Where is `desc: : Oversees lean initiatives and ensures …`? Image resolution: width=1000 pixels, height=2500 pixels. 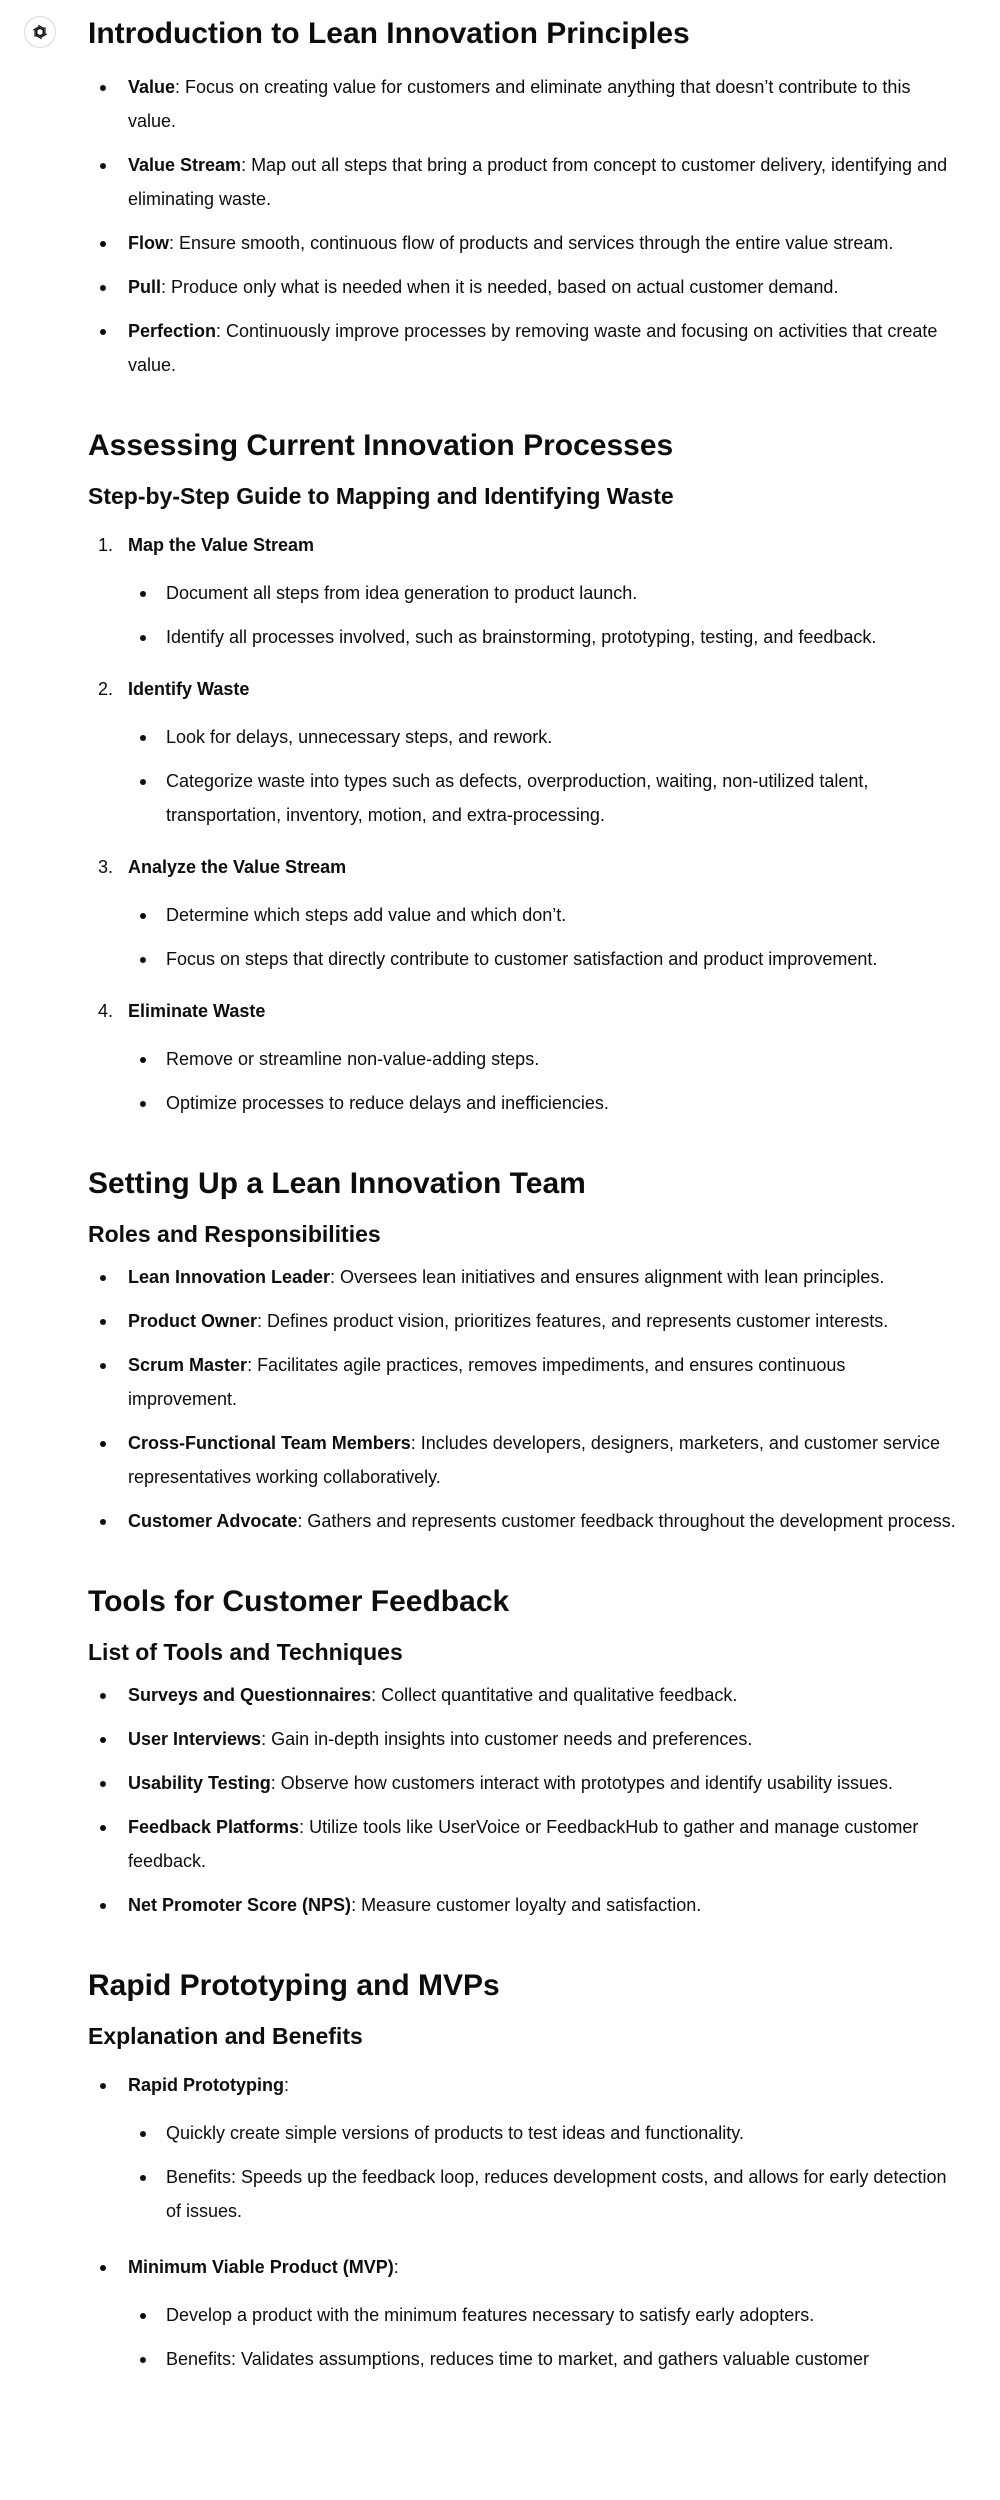
desc: : Oversees lean initiatives and ensures … is located at coordinates (607, 1277).